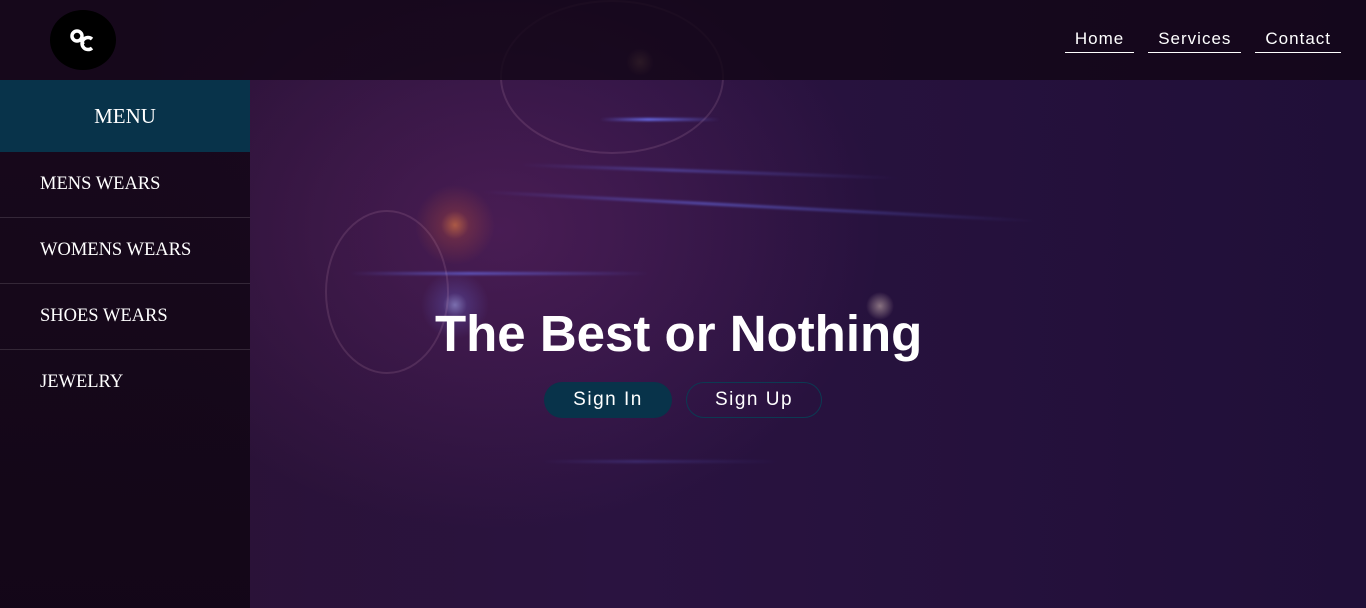  Describe the element at coordinates (608, 400) in the screenshot. I see `sign-in-button: Sign In` at that location.